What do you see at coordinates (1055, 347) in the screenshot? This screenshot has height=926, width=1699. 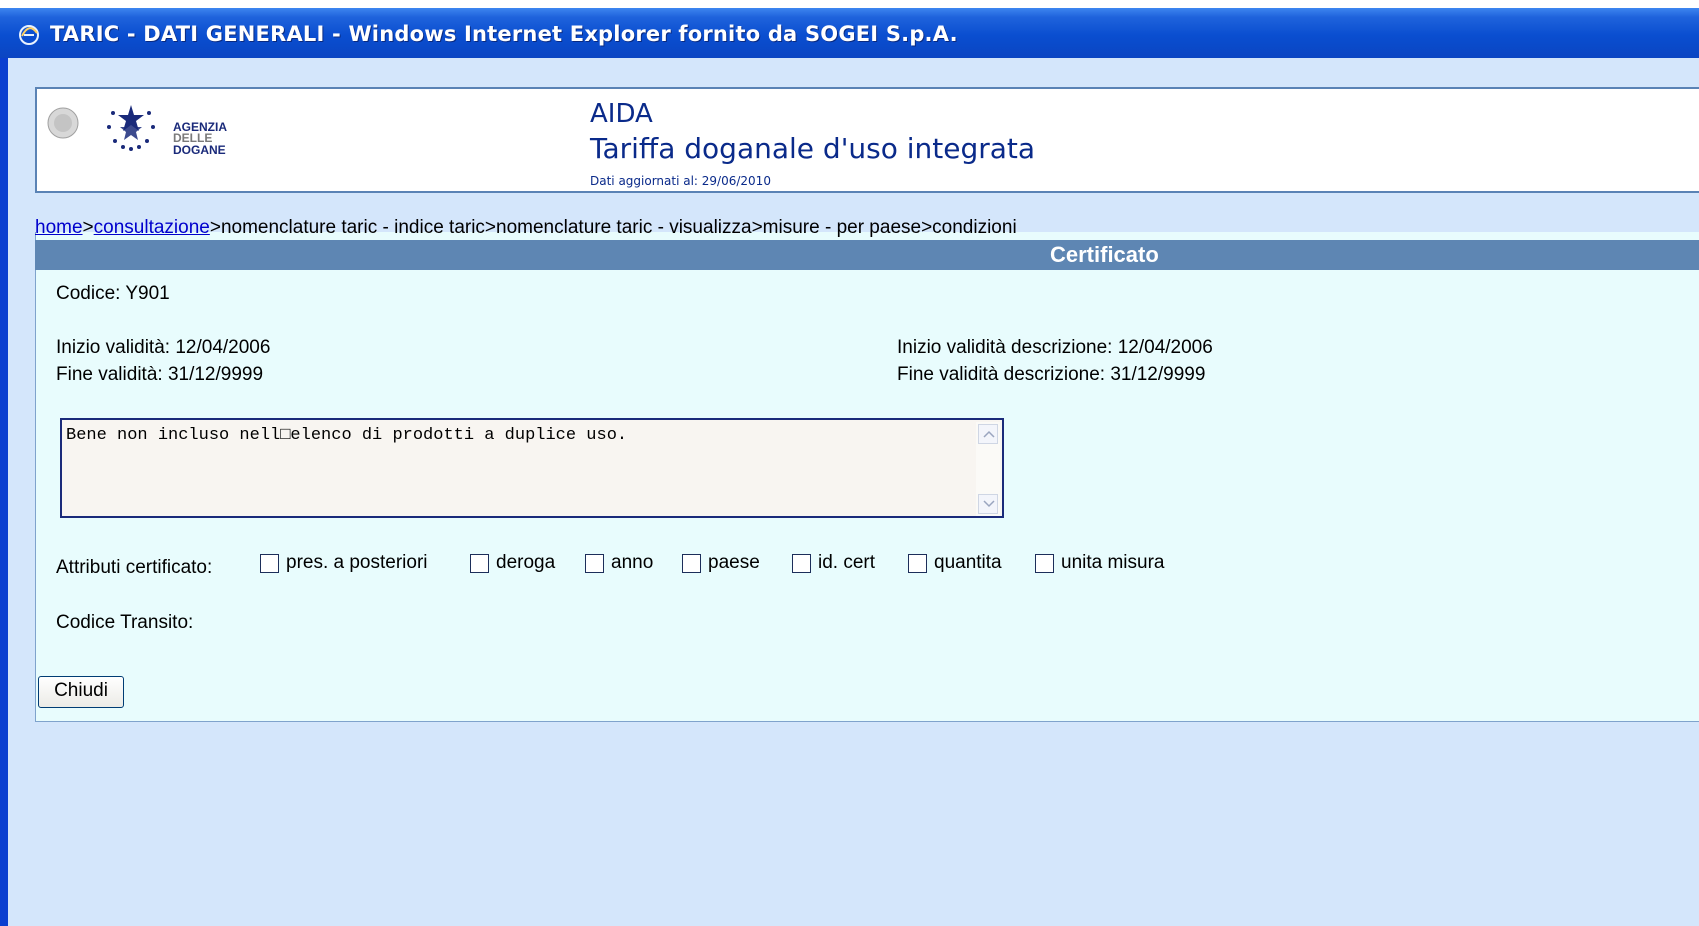 I see `inizio-validita-descrizione: Inizio validità descrizione: 12/04/2006` at bounding box center [1055, 347].